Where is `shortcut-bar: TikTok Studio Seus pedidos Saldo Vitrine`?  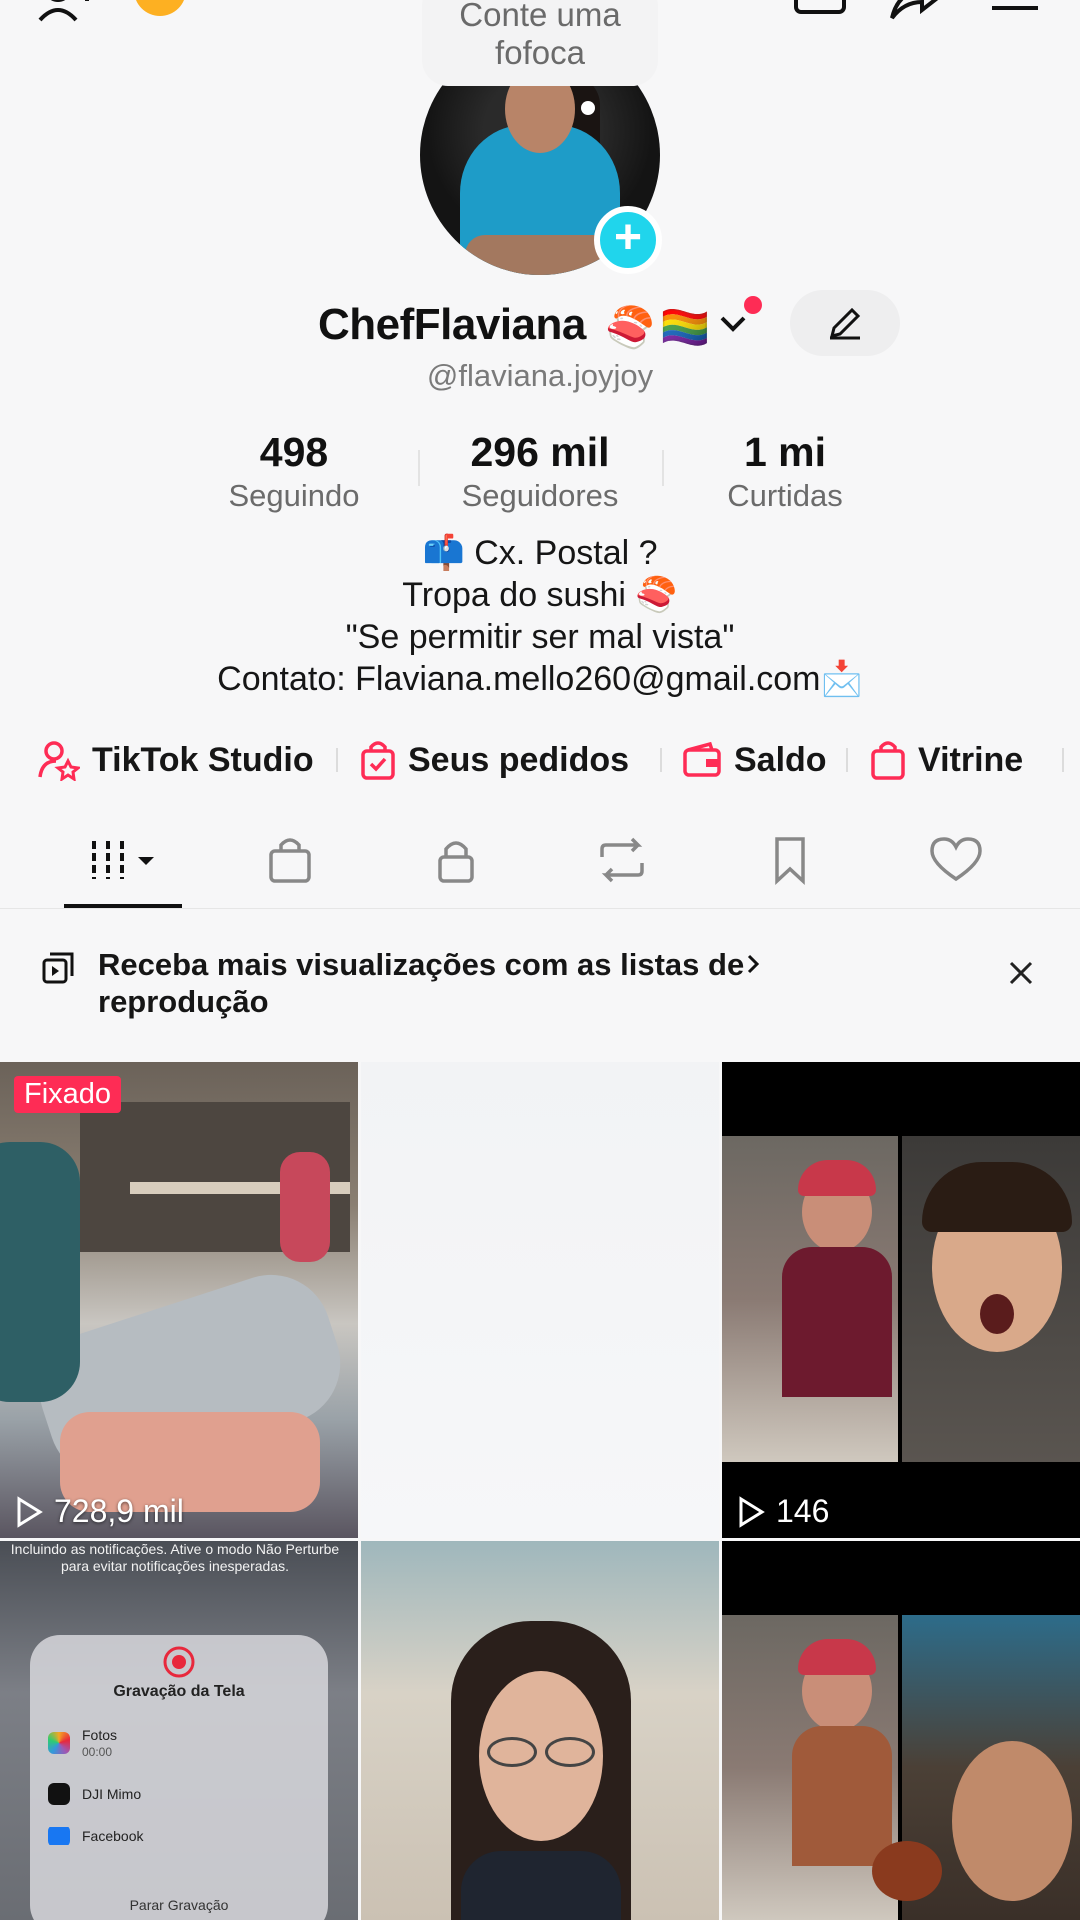 shortcut-bar: TikTok Studio Seus pedidos Saldo Vitrine is located at coordinates (540, 760).